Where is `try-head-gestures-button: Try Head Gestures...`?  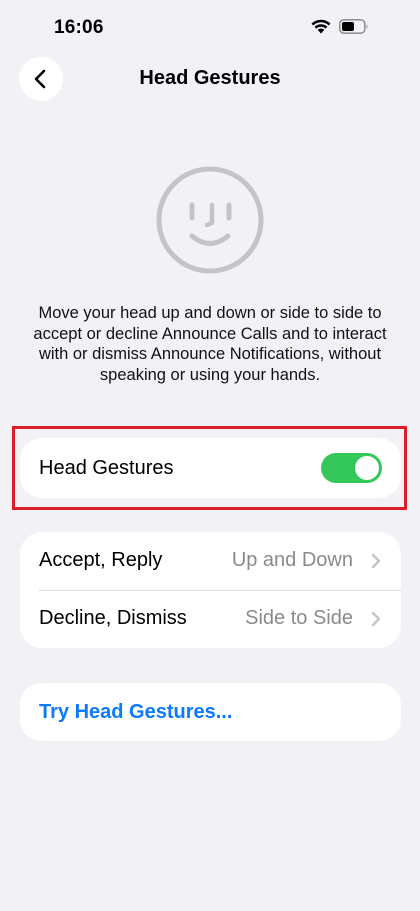
try-head-gestures-button: Try Head Gestures... is located at coordinates (210, 712).